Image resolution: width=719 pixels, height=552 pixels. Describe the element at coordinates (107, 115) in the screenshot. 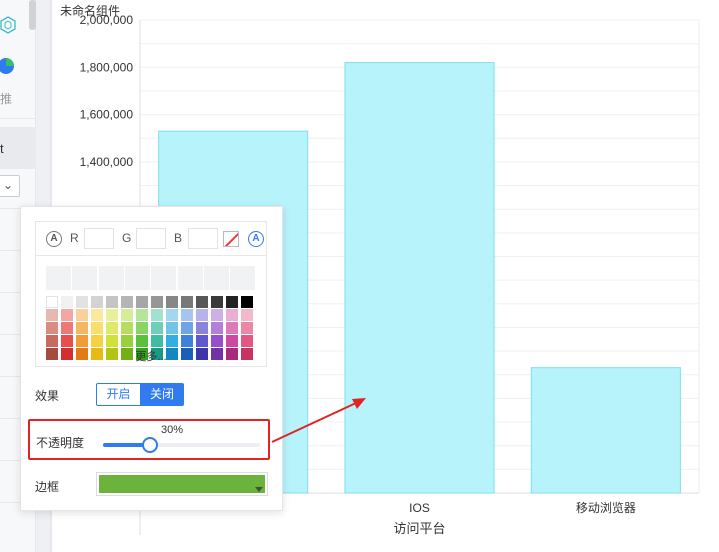

I see `y-tick-label: 1,600,000` at that location.